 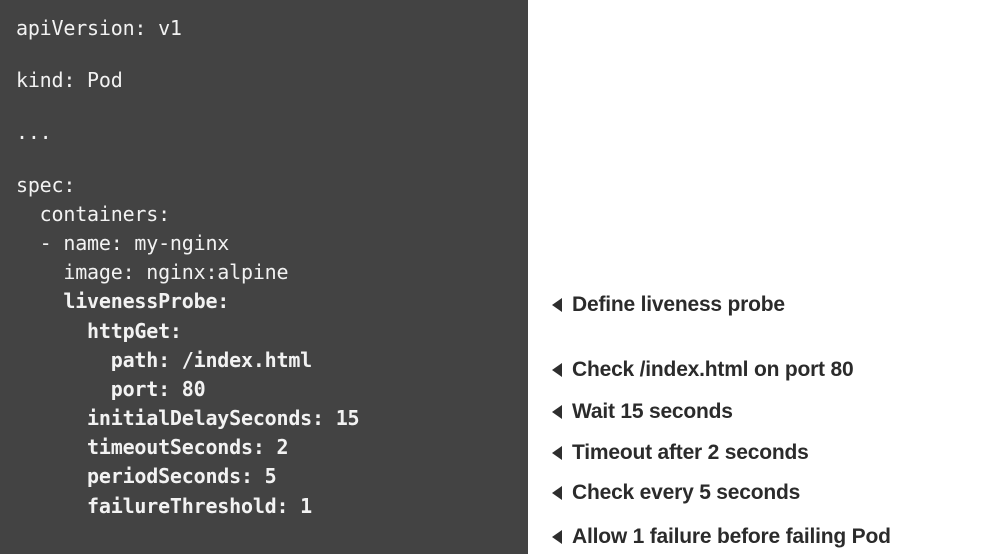 I want to click on annotation-label: Allow 1 failure before failing Pod, so click(x=731, y=536).